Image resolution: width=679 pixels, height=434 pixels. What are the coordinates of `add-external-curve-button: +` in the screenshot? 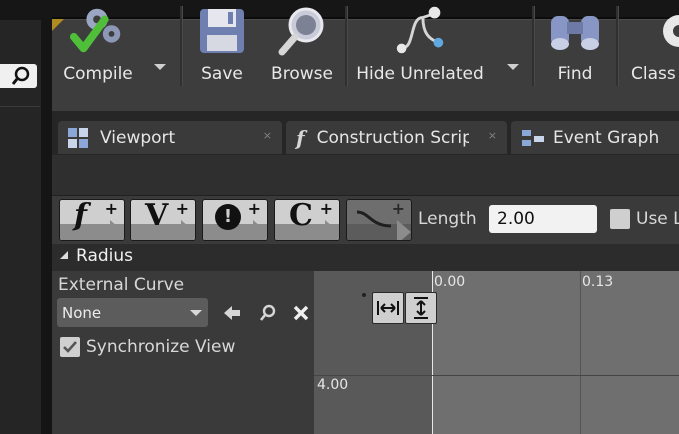 It's located at (379, 220).